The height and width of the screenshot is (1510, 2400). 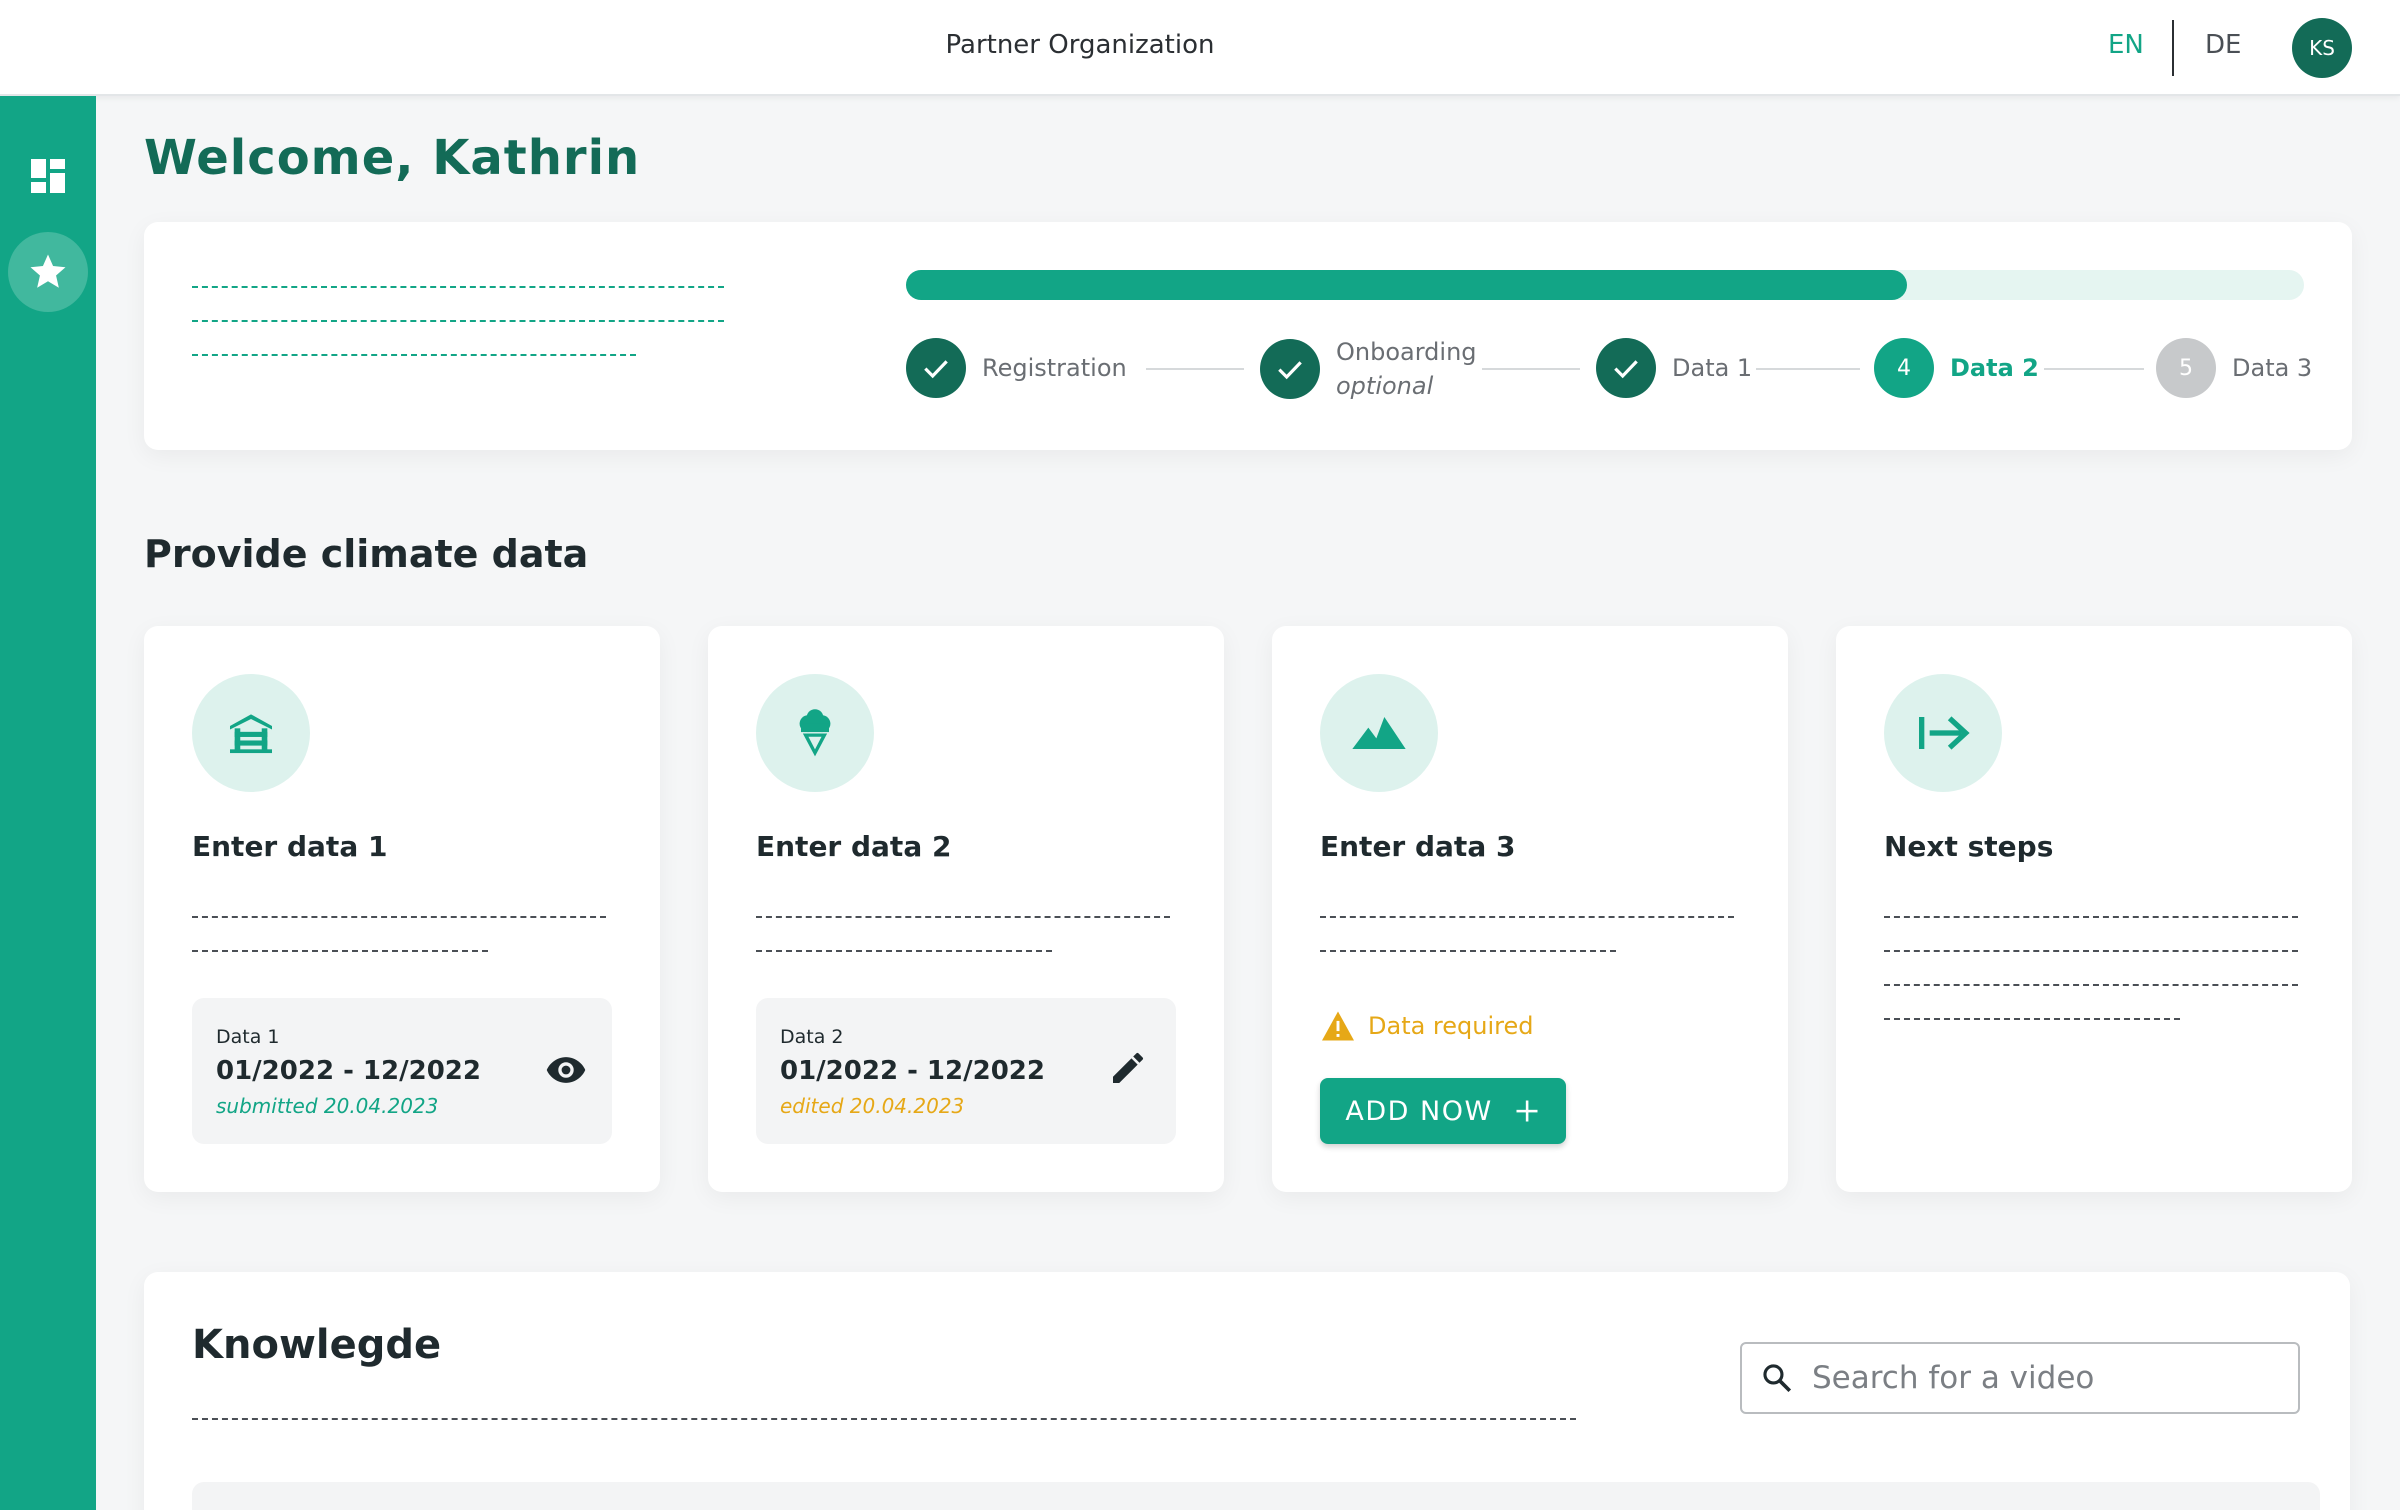 I want to click on step-label: Onboarding optional, so click(x=1406, y=369).